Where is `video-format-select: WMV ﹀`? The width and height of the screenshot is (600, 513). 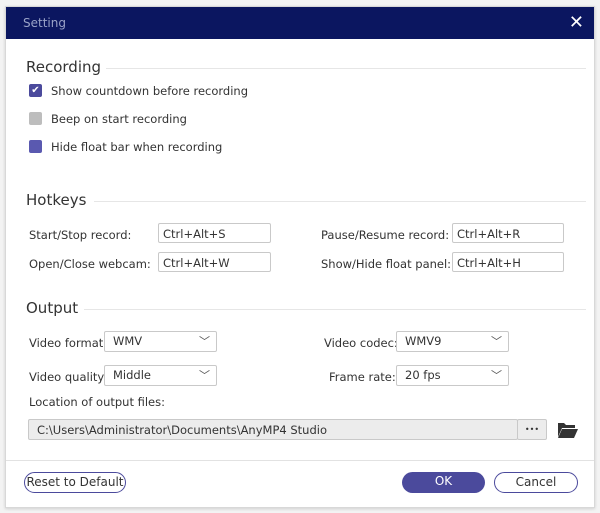
video-format-select: WMV ﹀ is located at coordinates (160, 341).